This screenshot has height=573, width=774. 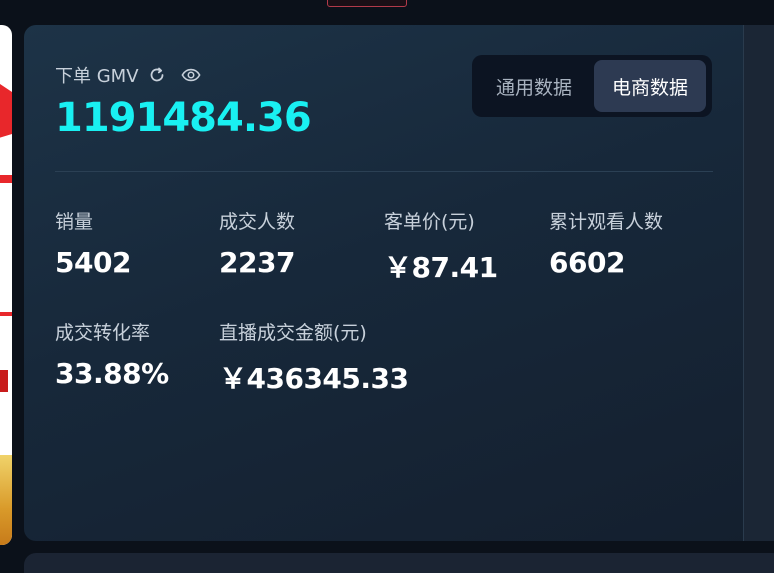 What do you see at coordinates (441, 246) in the screenshot?
I see `stat-avg-order-price: 客单价(元) ￥87.41` at bounding box center [441, 246].